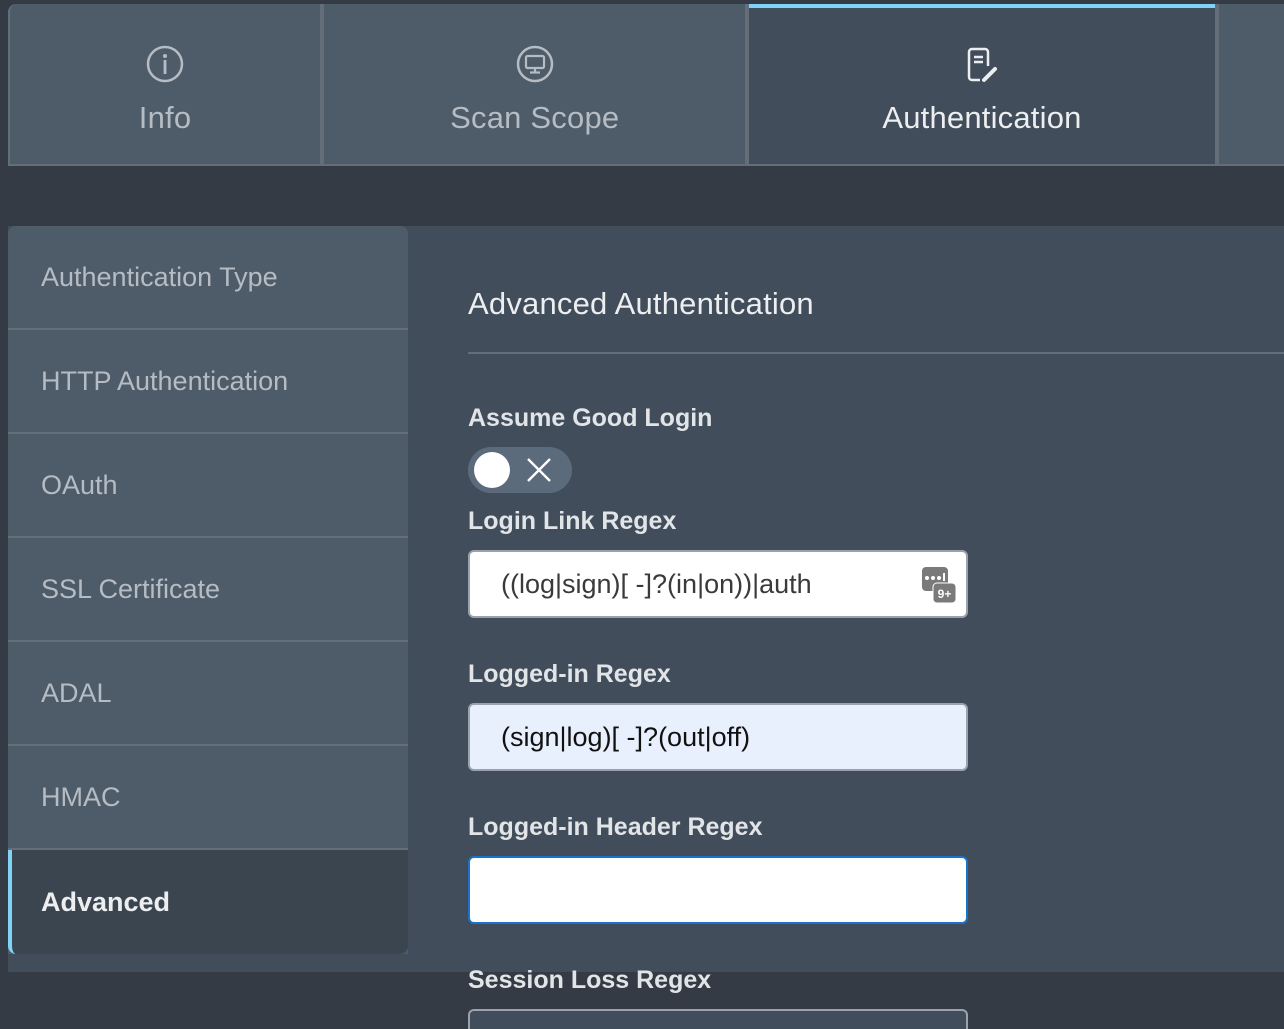 This screenshot has width=1284, height=1029. Describe the element at coordinates (208, 798) in the screenshot. I see `sidebar-item-hmac: HMAC` at that location.